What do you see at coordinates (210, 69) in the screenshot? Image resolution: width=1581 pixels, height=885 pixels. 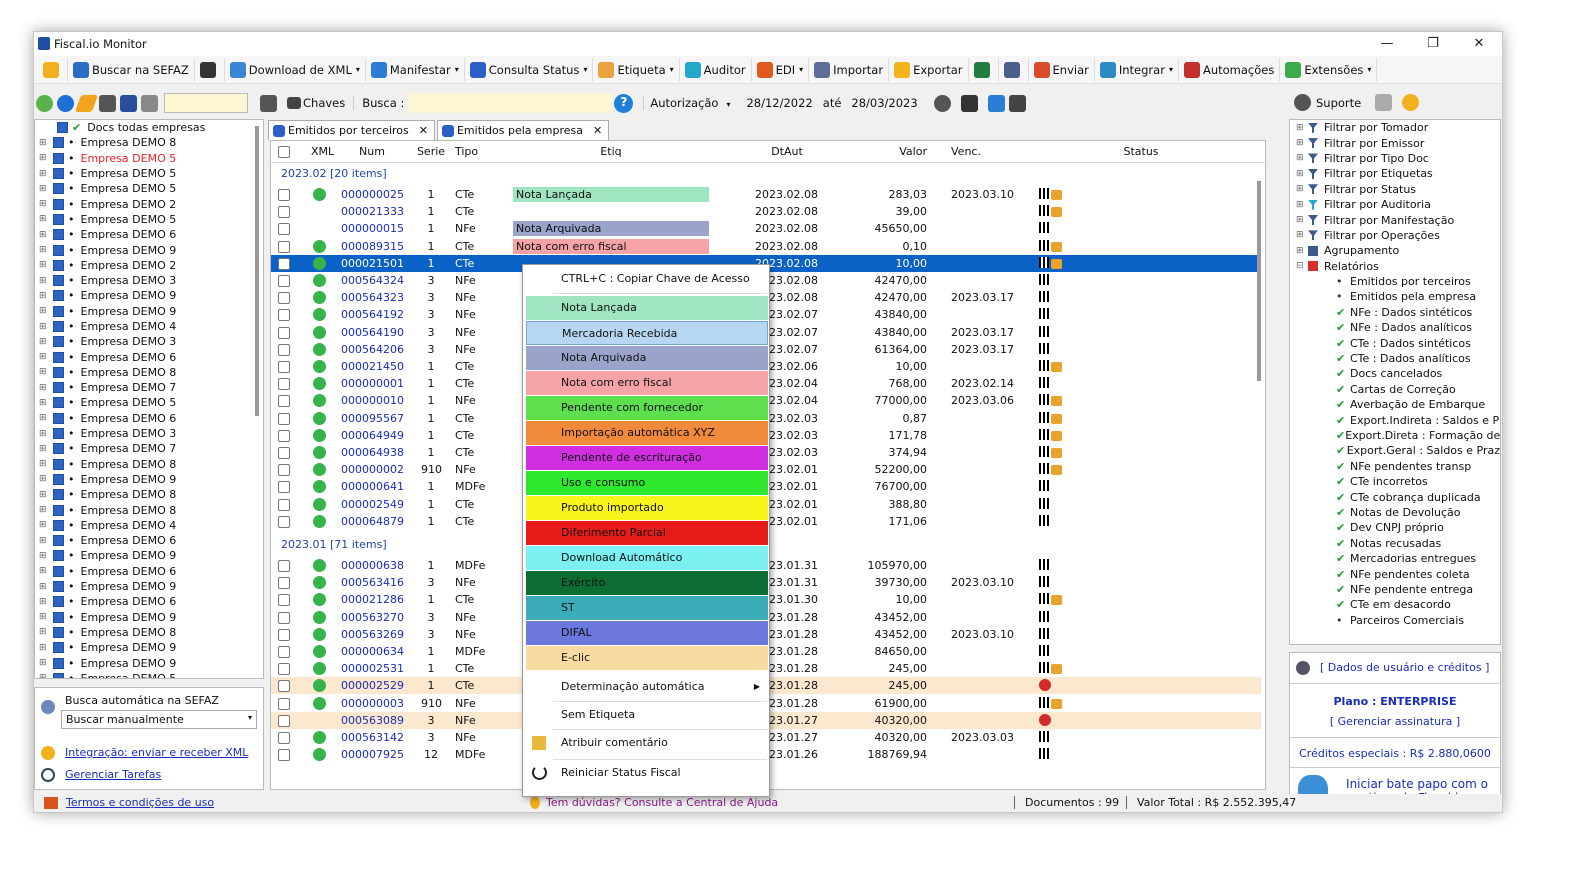 I see `list-button` at bounding box center [210, 69].